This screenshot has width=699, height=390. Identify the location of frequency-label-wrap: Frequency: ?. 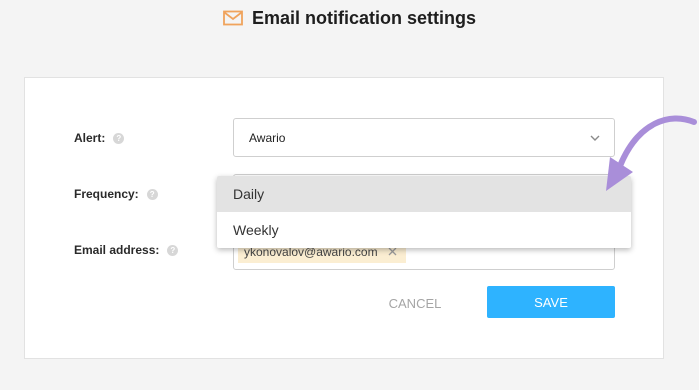
(116, 194).